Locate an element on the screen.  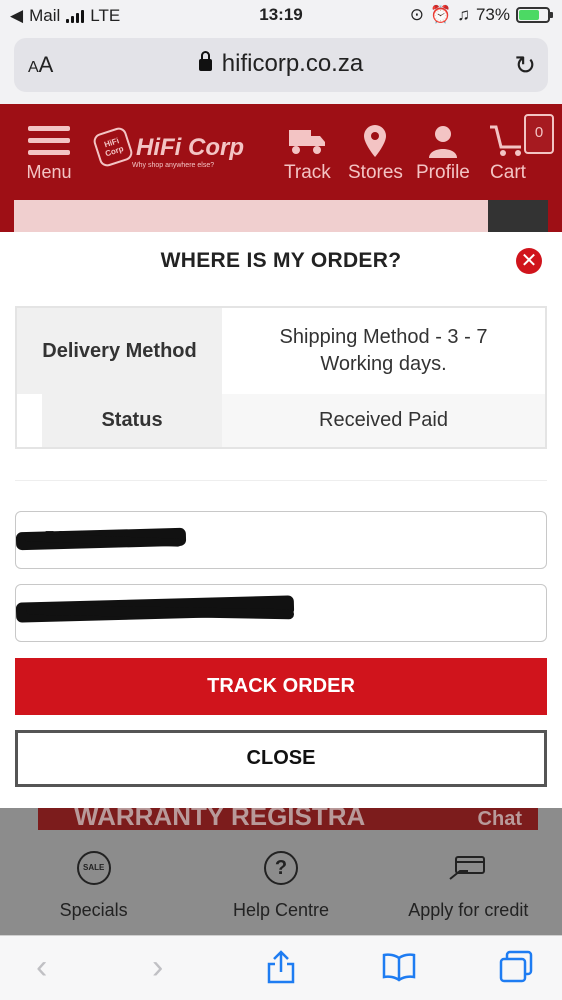
delivery-method-value: Shipping Method - 3 - 7 Working days. is located at coordinates (383, 350).